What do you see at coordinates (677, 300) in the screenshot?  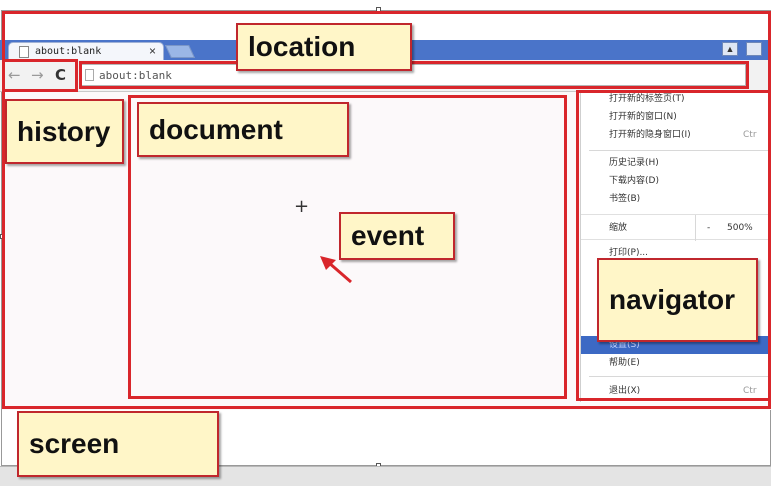 I see `navigator-label: navigator` at bounding box center [677, 300].